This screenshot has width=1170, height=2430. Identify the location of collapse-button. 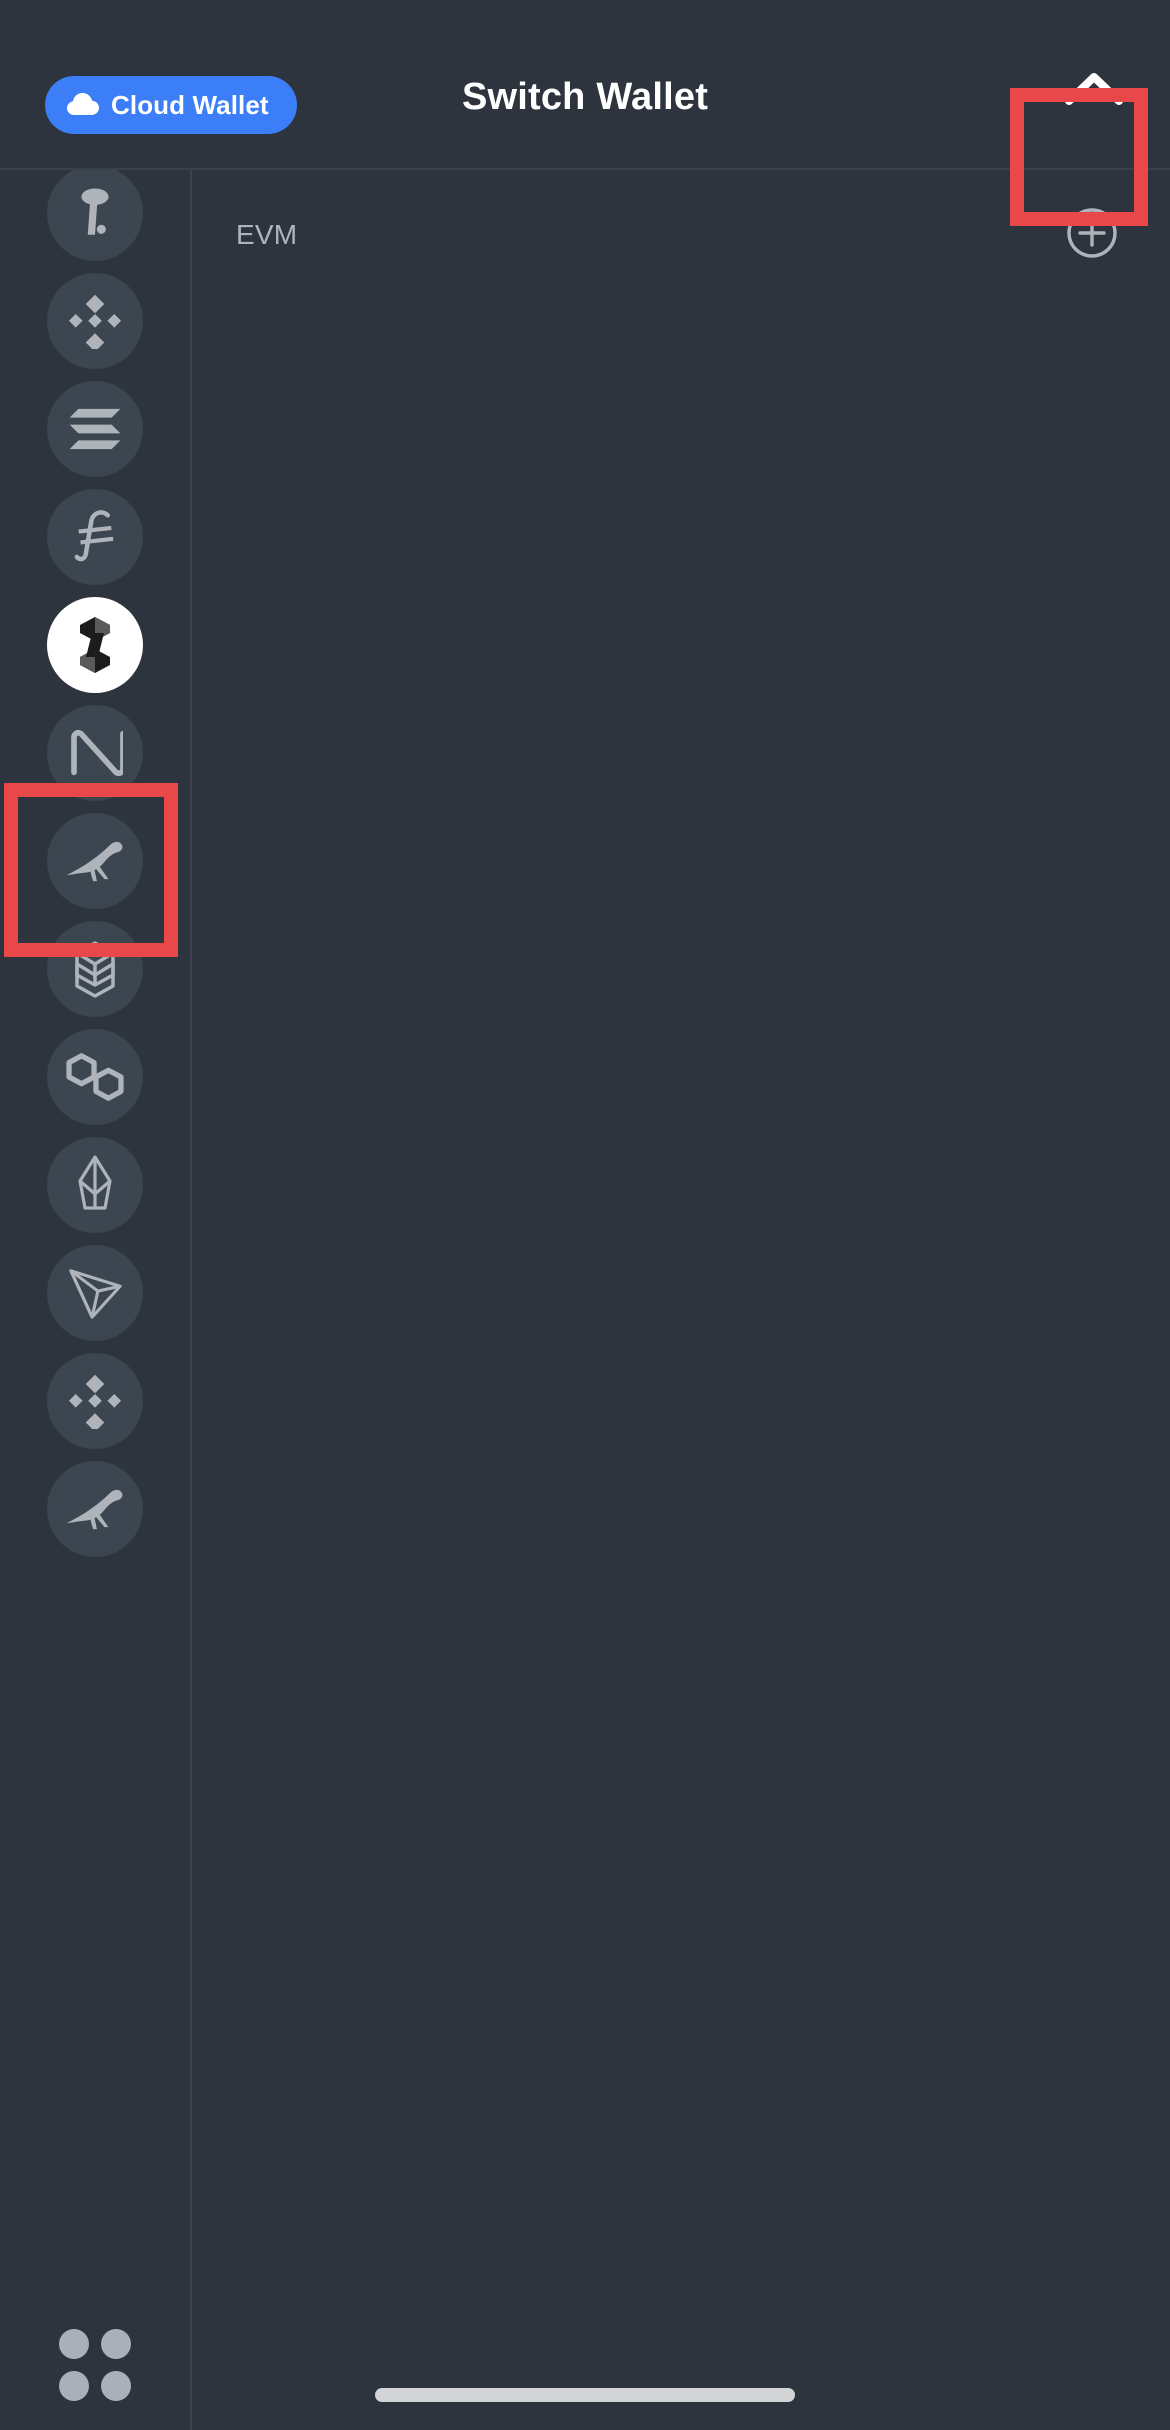
(1094, 90).